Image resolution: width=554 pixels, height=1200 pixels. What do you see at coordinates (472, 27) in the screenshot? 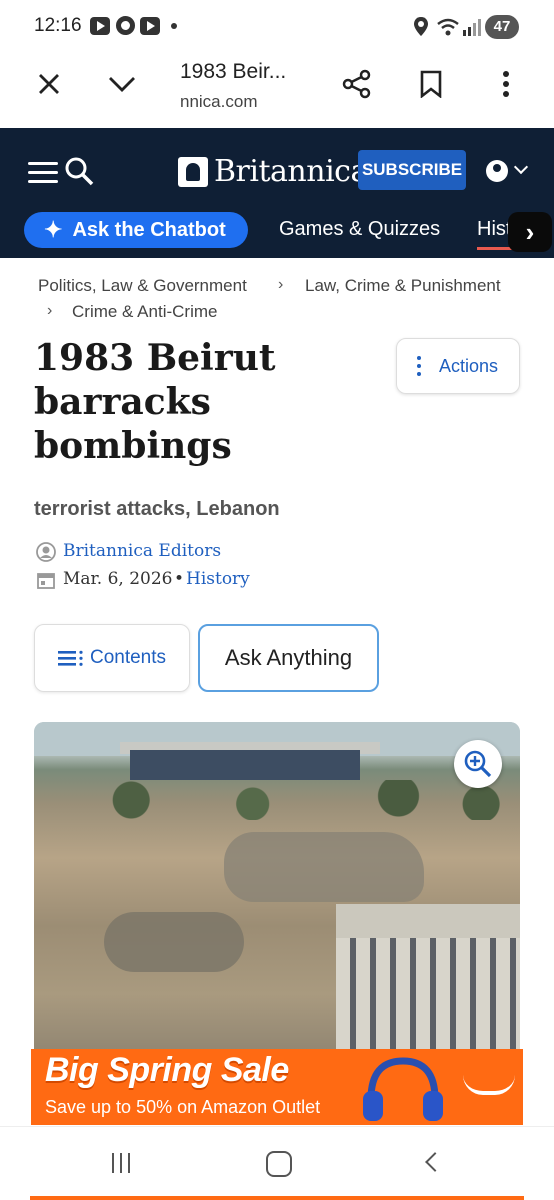
I see `signal-icon` at bounding box center [472, 27].